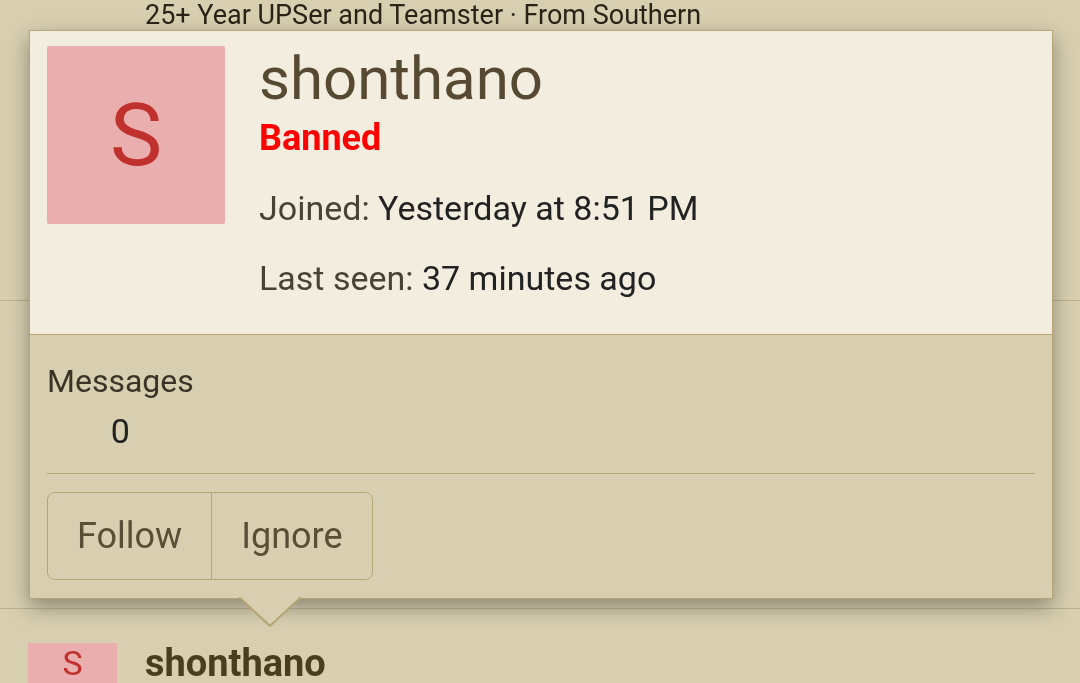 The image size is (1080, 683). I want to click on action-button: Ignore, so click(291, 536).